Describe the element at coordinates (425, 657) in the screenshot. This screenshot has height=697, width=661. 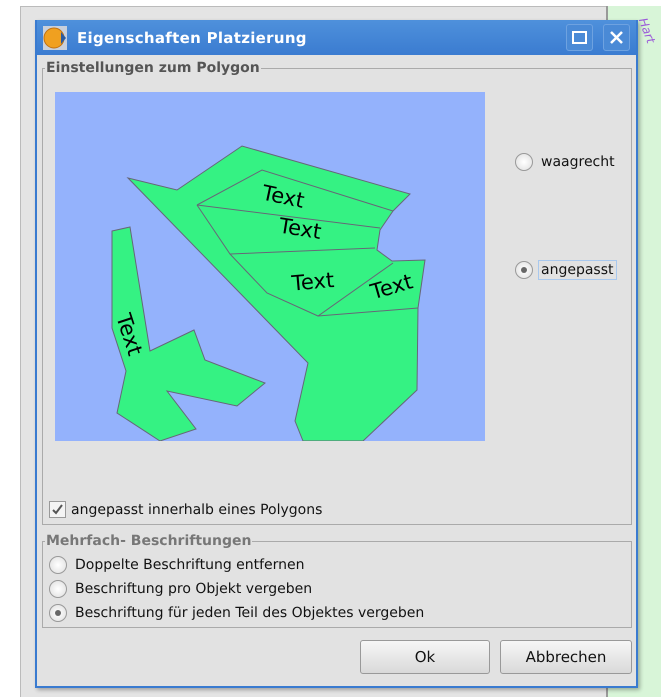
I see `dialog-button: Ok` at that location.